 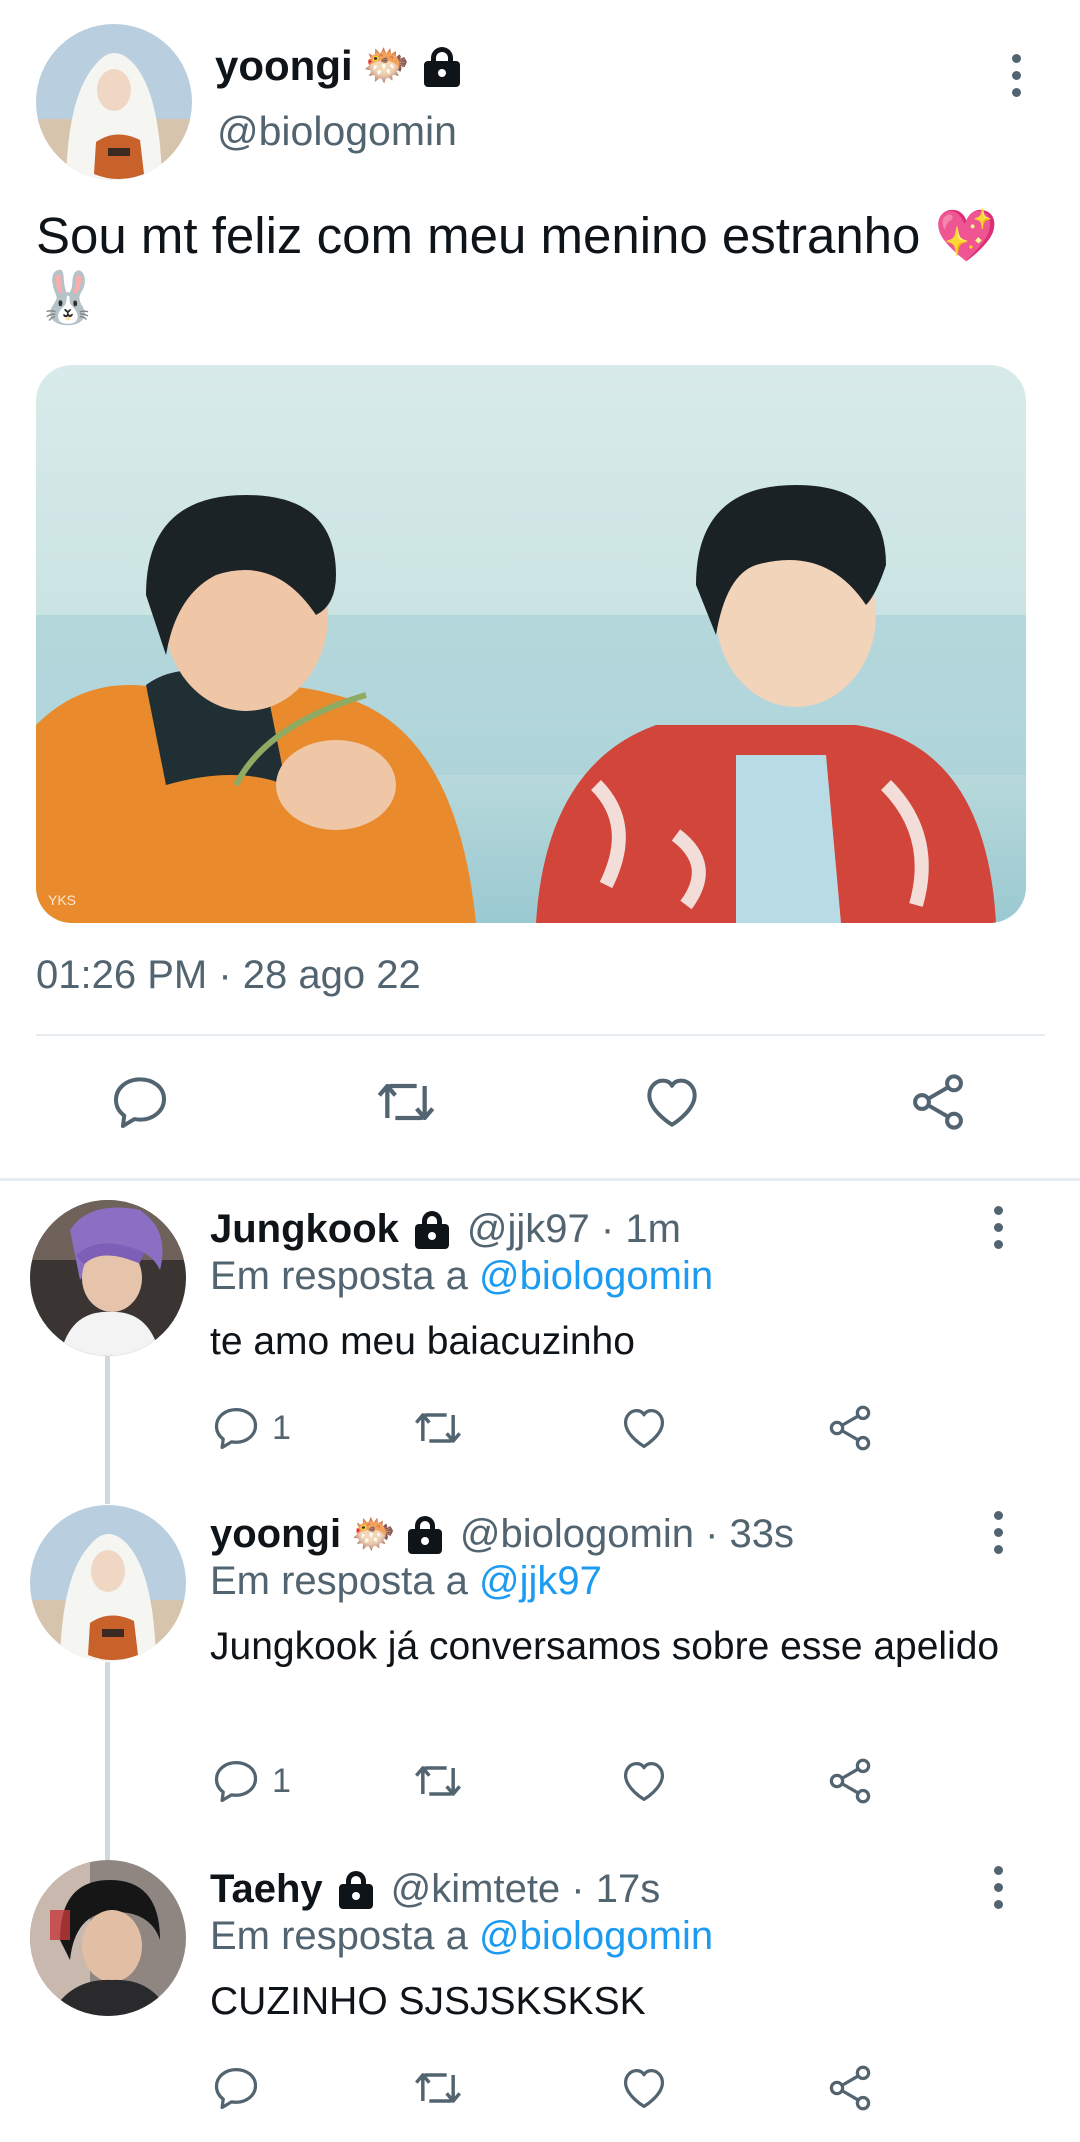 I want to click on mention-link: @jjk97, so click(x=540, y=1581).